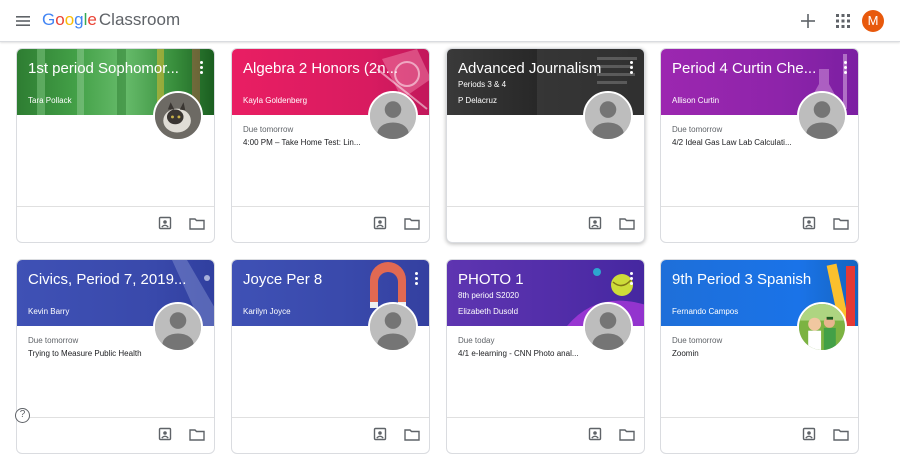 This screenshot has height=454, width=900. Describe the element at coordinates (477, 100) in the screenshot. I see `teacher-name: P Delacruz` at that location.